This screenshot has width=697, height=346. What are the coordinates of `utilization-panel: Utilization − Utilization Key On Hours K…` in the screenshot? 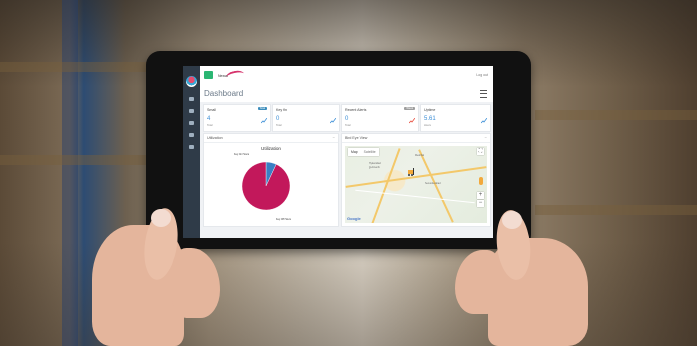 It's located at (271, 180).